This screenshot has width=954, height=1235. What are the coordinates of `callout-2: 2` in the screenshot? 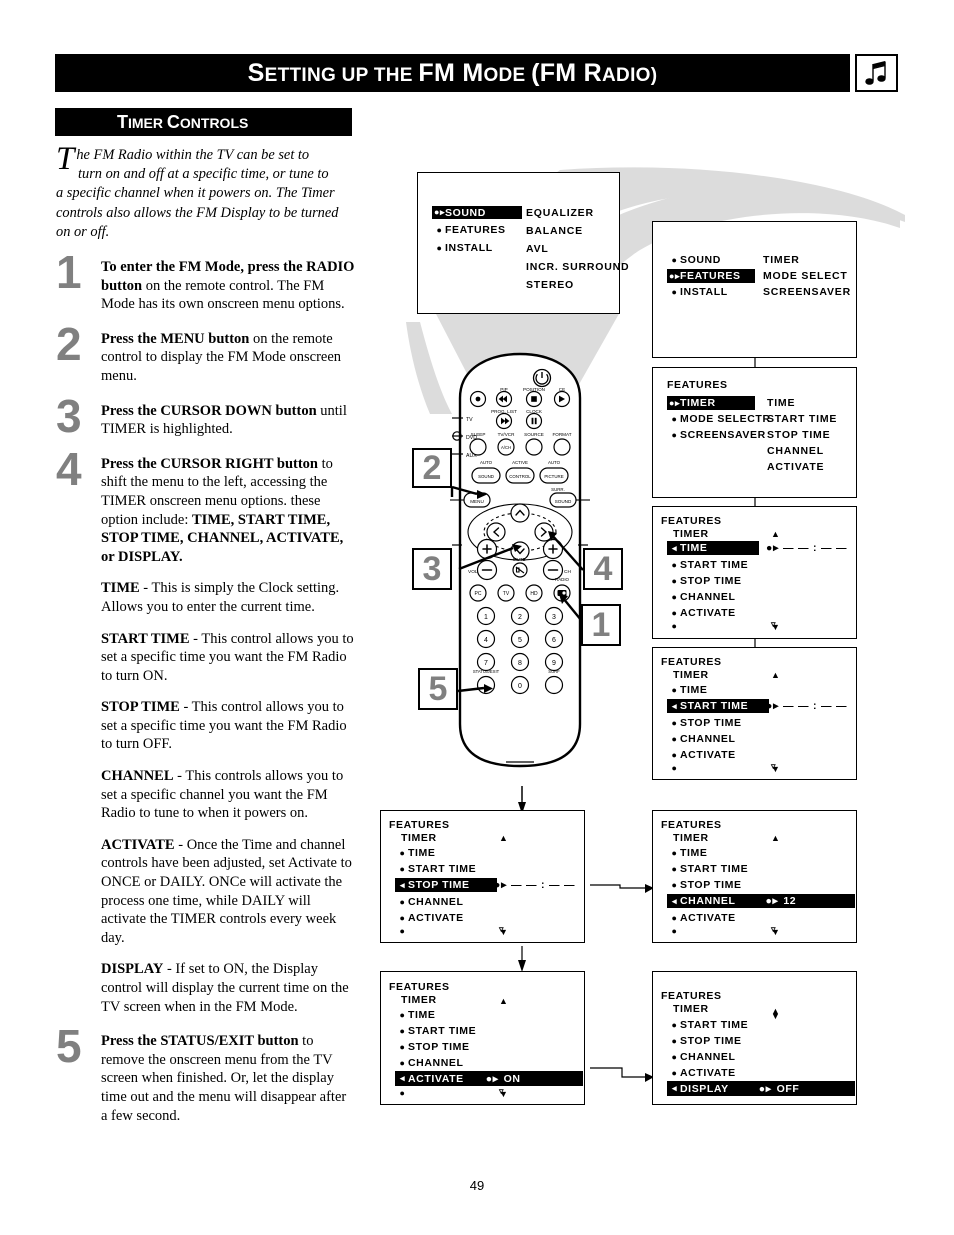 It's located at (432, 468).